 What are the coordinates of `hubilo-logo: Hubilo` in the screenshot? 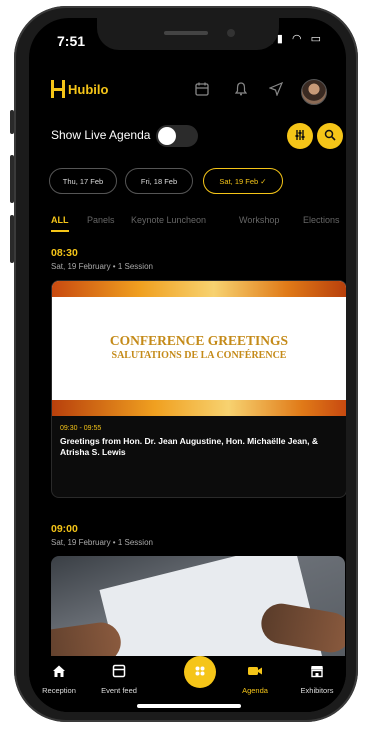 It's located at (79, 89).